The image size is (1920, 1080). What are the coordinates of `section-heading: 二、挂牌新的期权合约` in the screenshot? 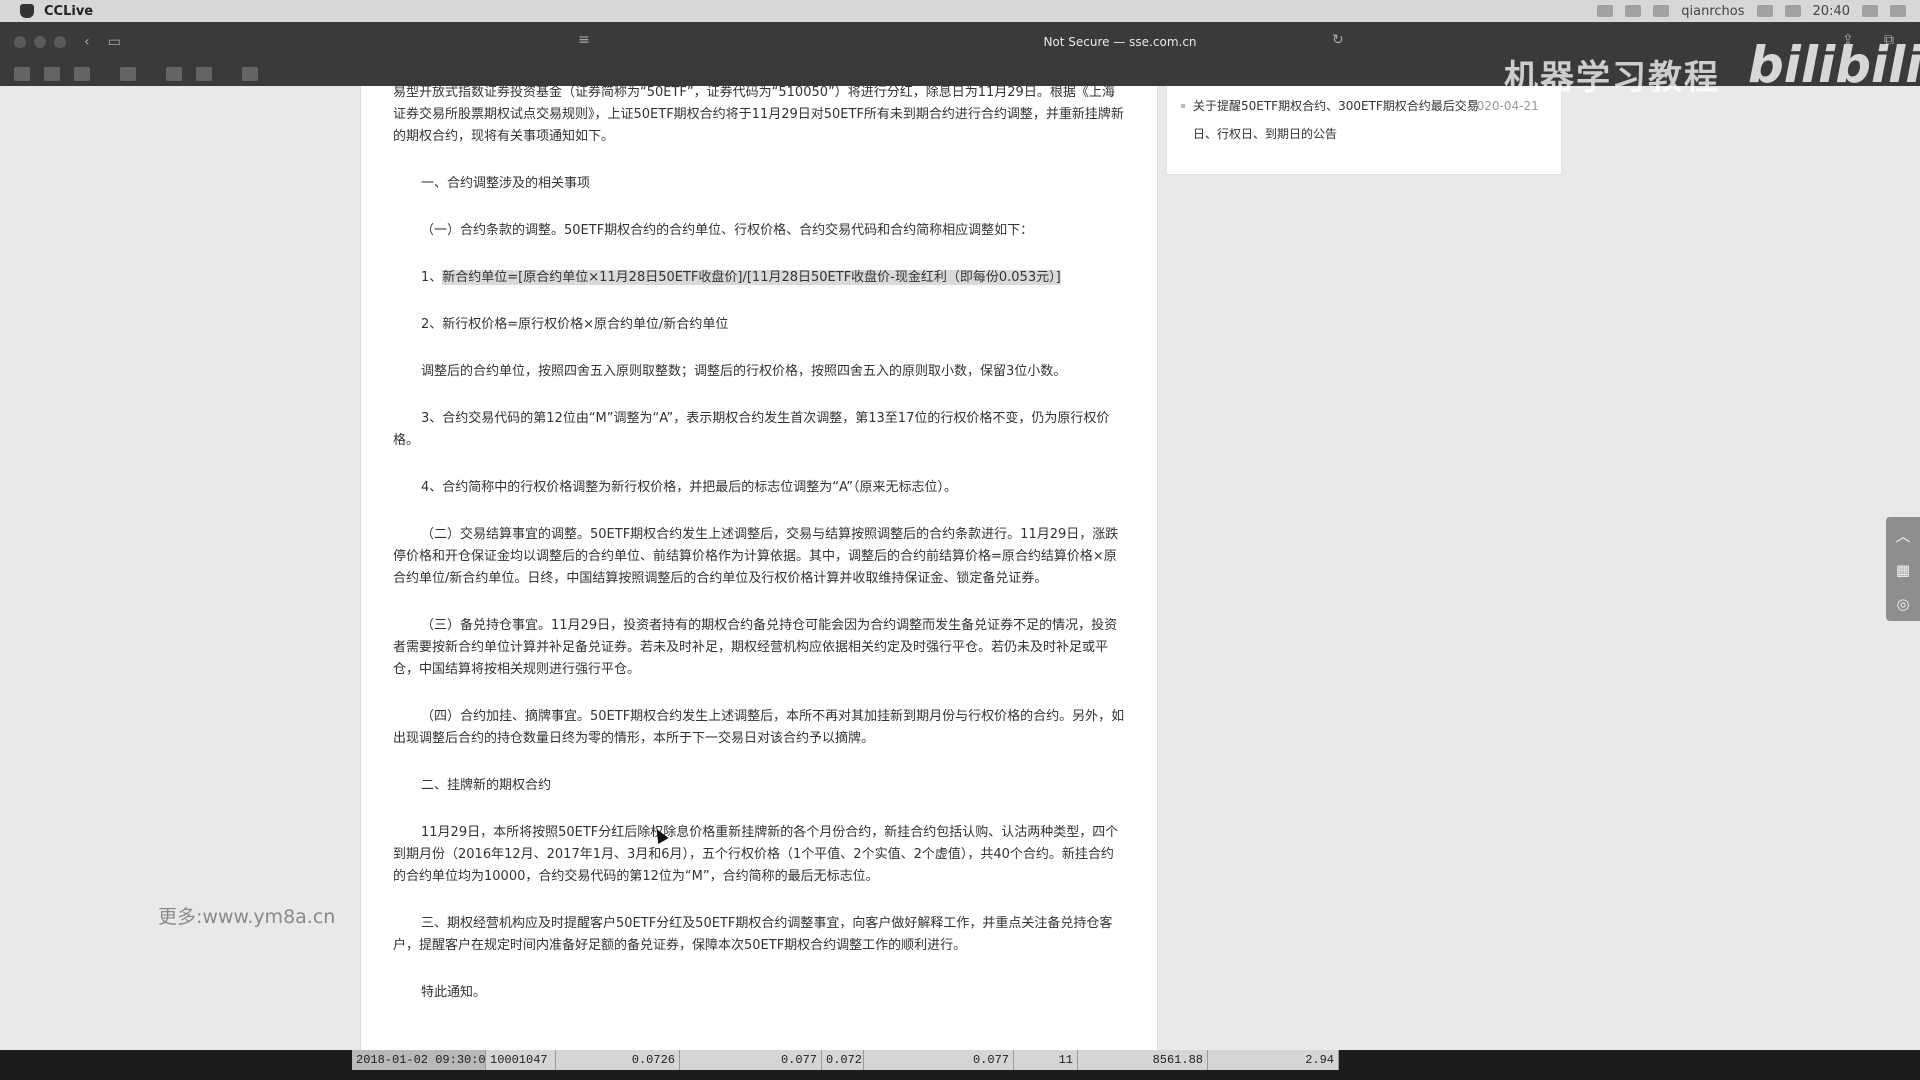 It's located at (486, 785).